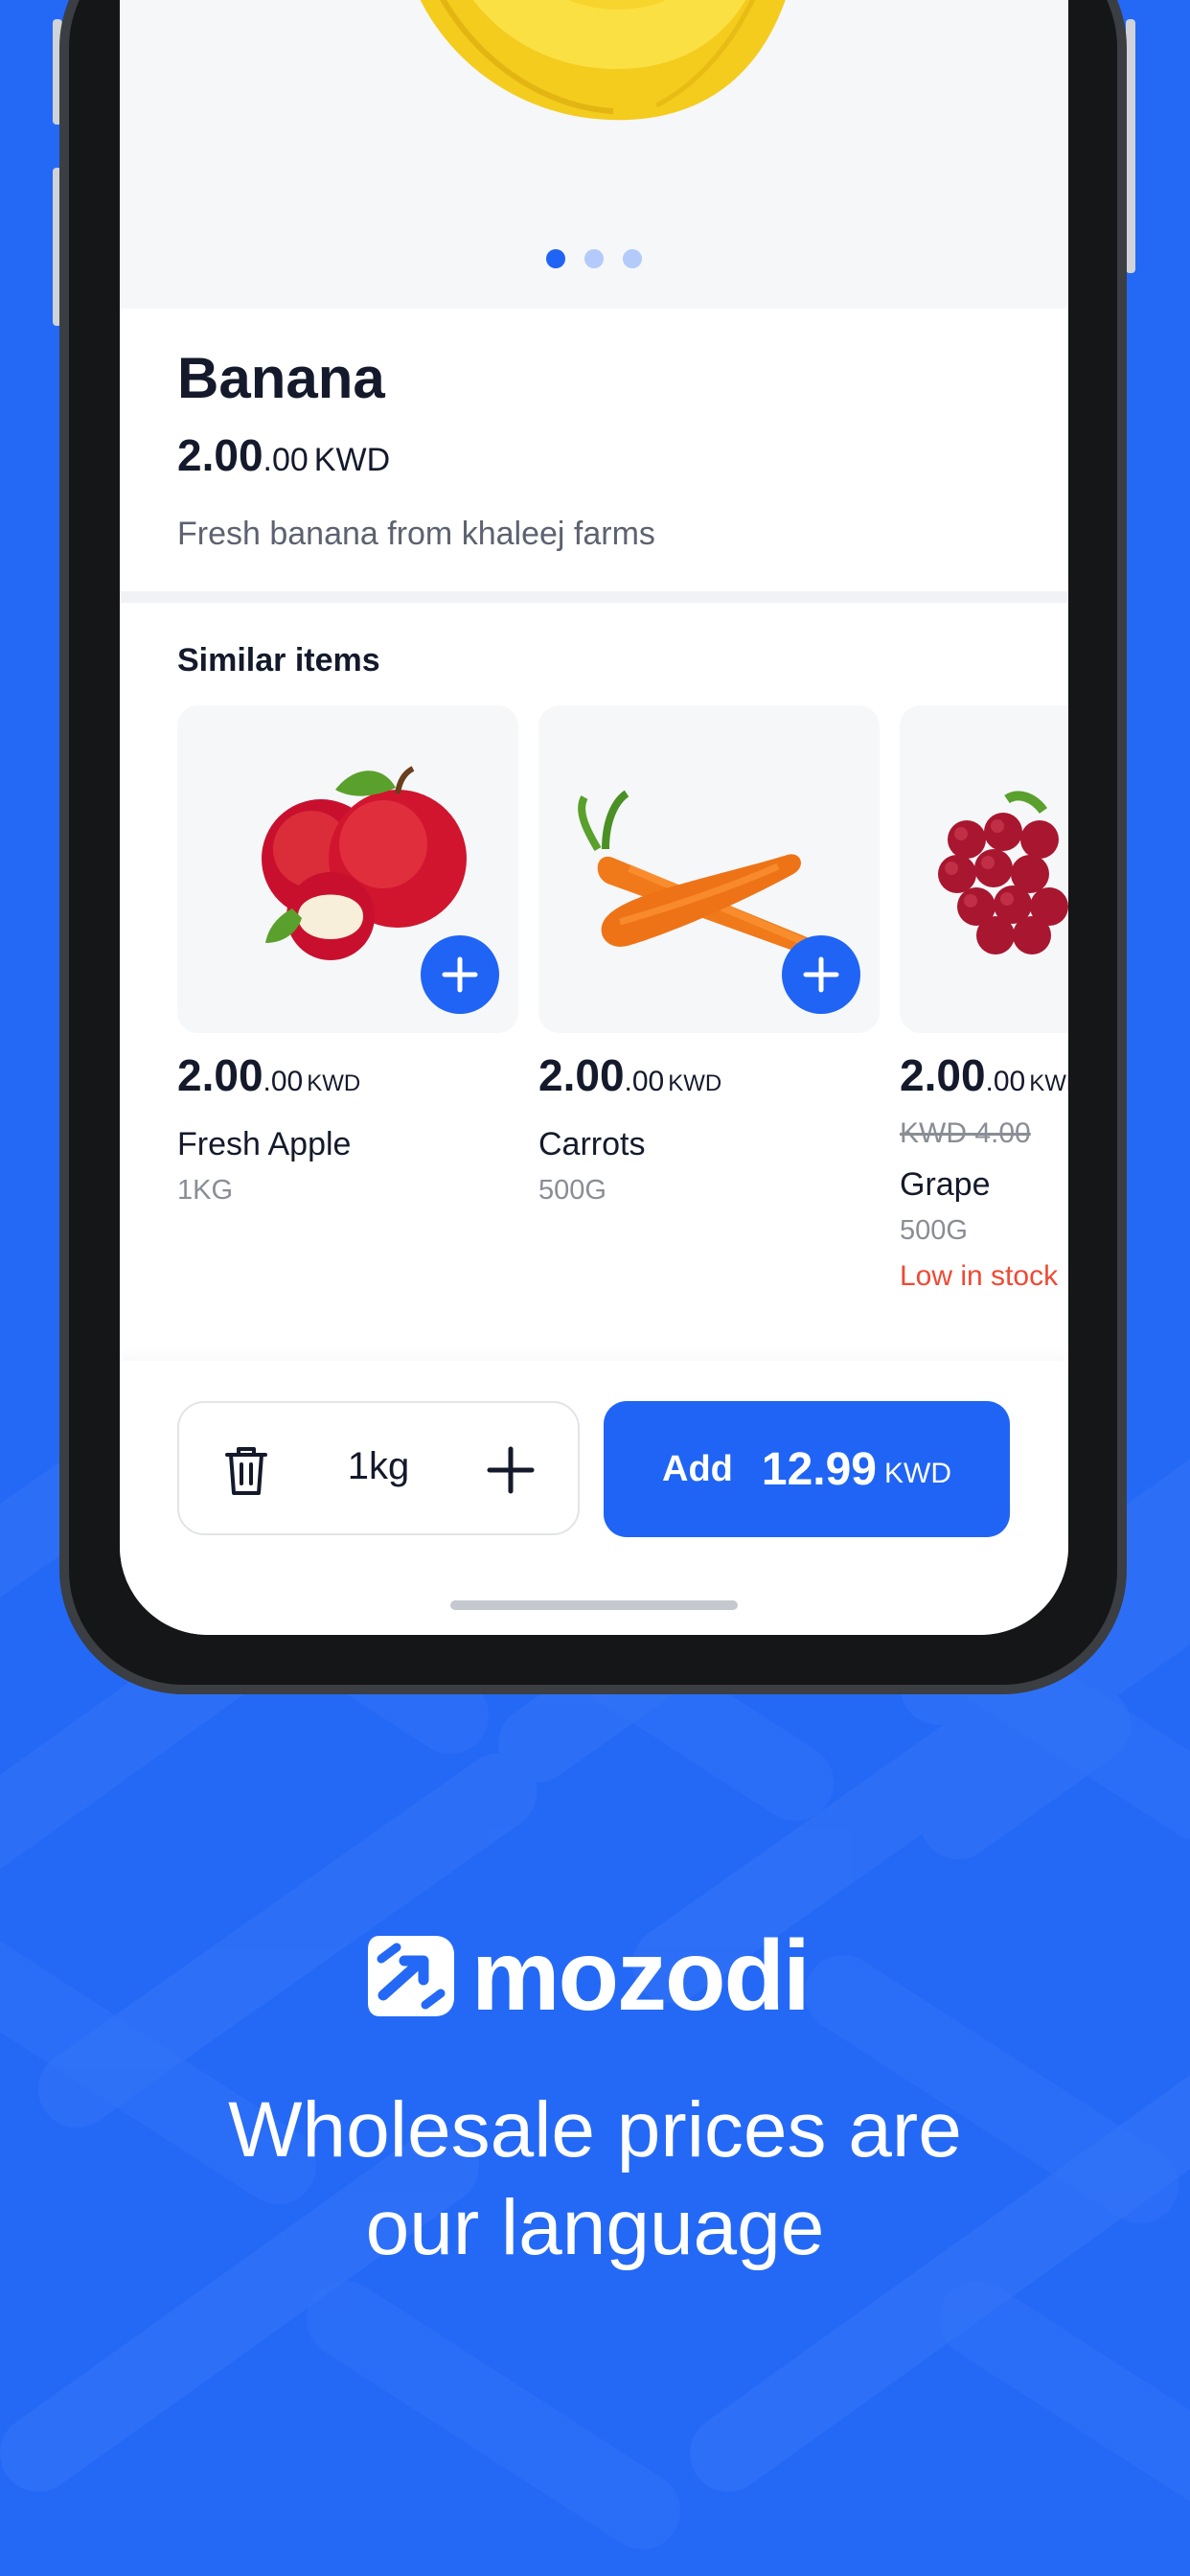  Describe the element at coordinates (411, 1976) in the screenshot. I see `mozodi-logo-icon` at that location.